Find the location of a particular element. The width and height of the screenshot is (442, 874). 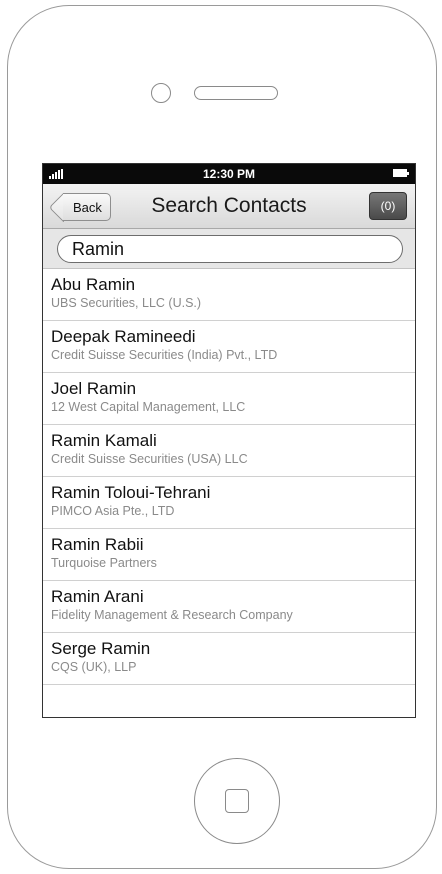

speaker-icon is located at coordinates (236, 93).